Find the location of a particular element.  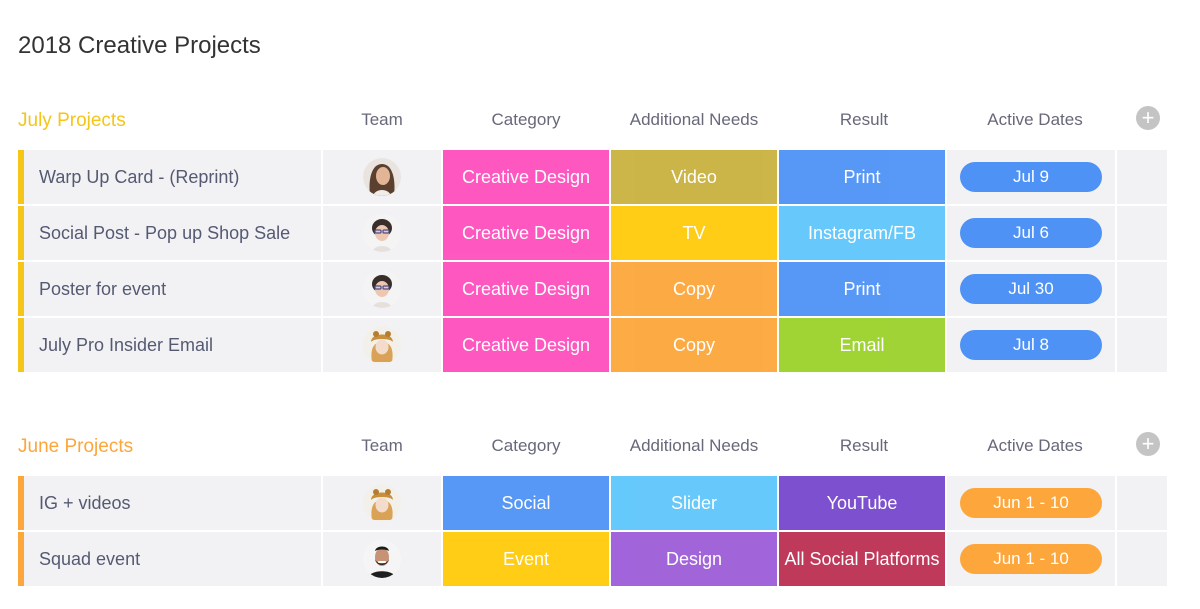

date-range-pill: Jul 8 is located at coordinates (1031, 345).